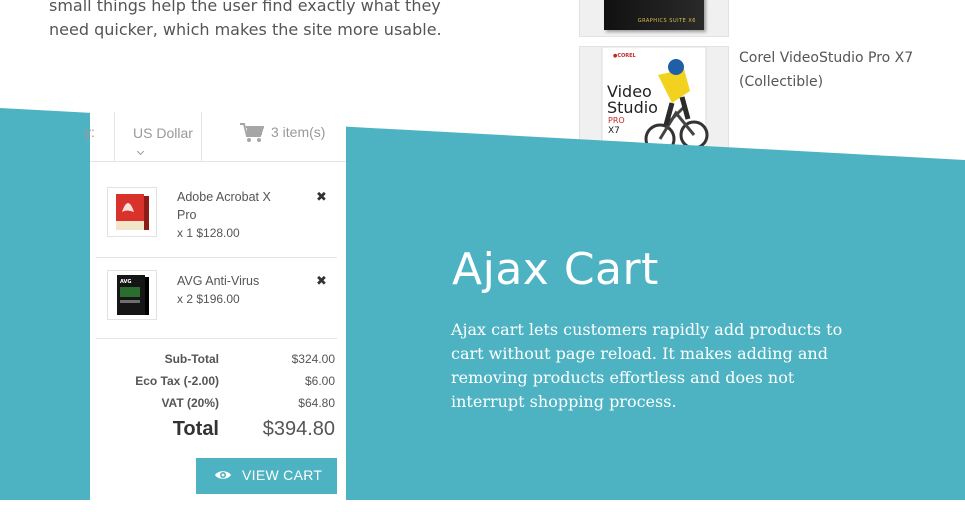  Describe the element at coordinates (215, 137) in the screenshot. I see `cart-top-bar: y: US Dollar 3 item(s)` at that location.